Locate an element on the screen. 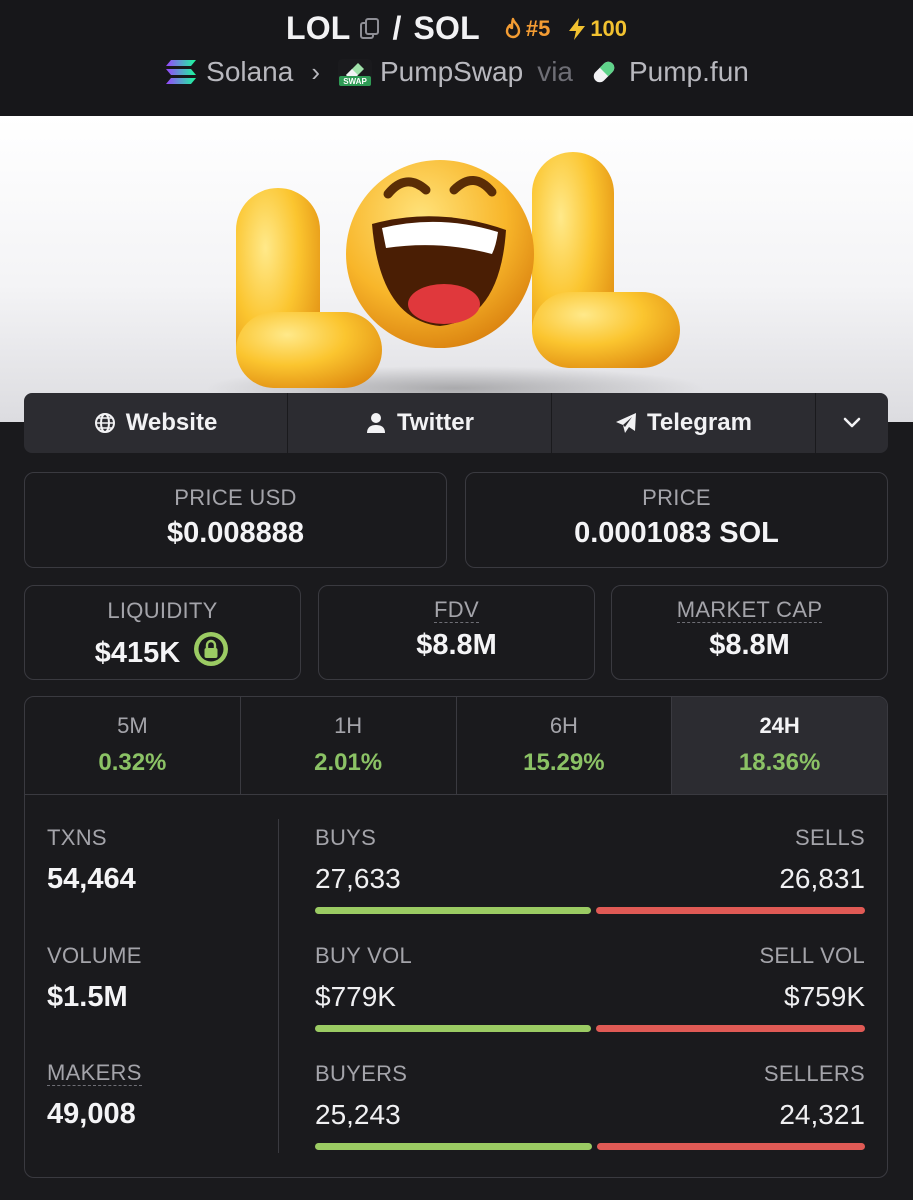  volume-metric: VOLUME $1.5M is located at coordinates (94, 978).